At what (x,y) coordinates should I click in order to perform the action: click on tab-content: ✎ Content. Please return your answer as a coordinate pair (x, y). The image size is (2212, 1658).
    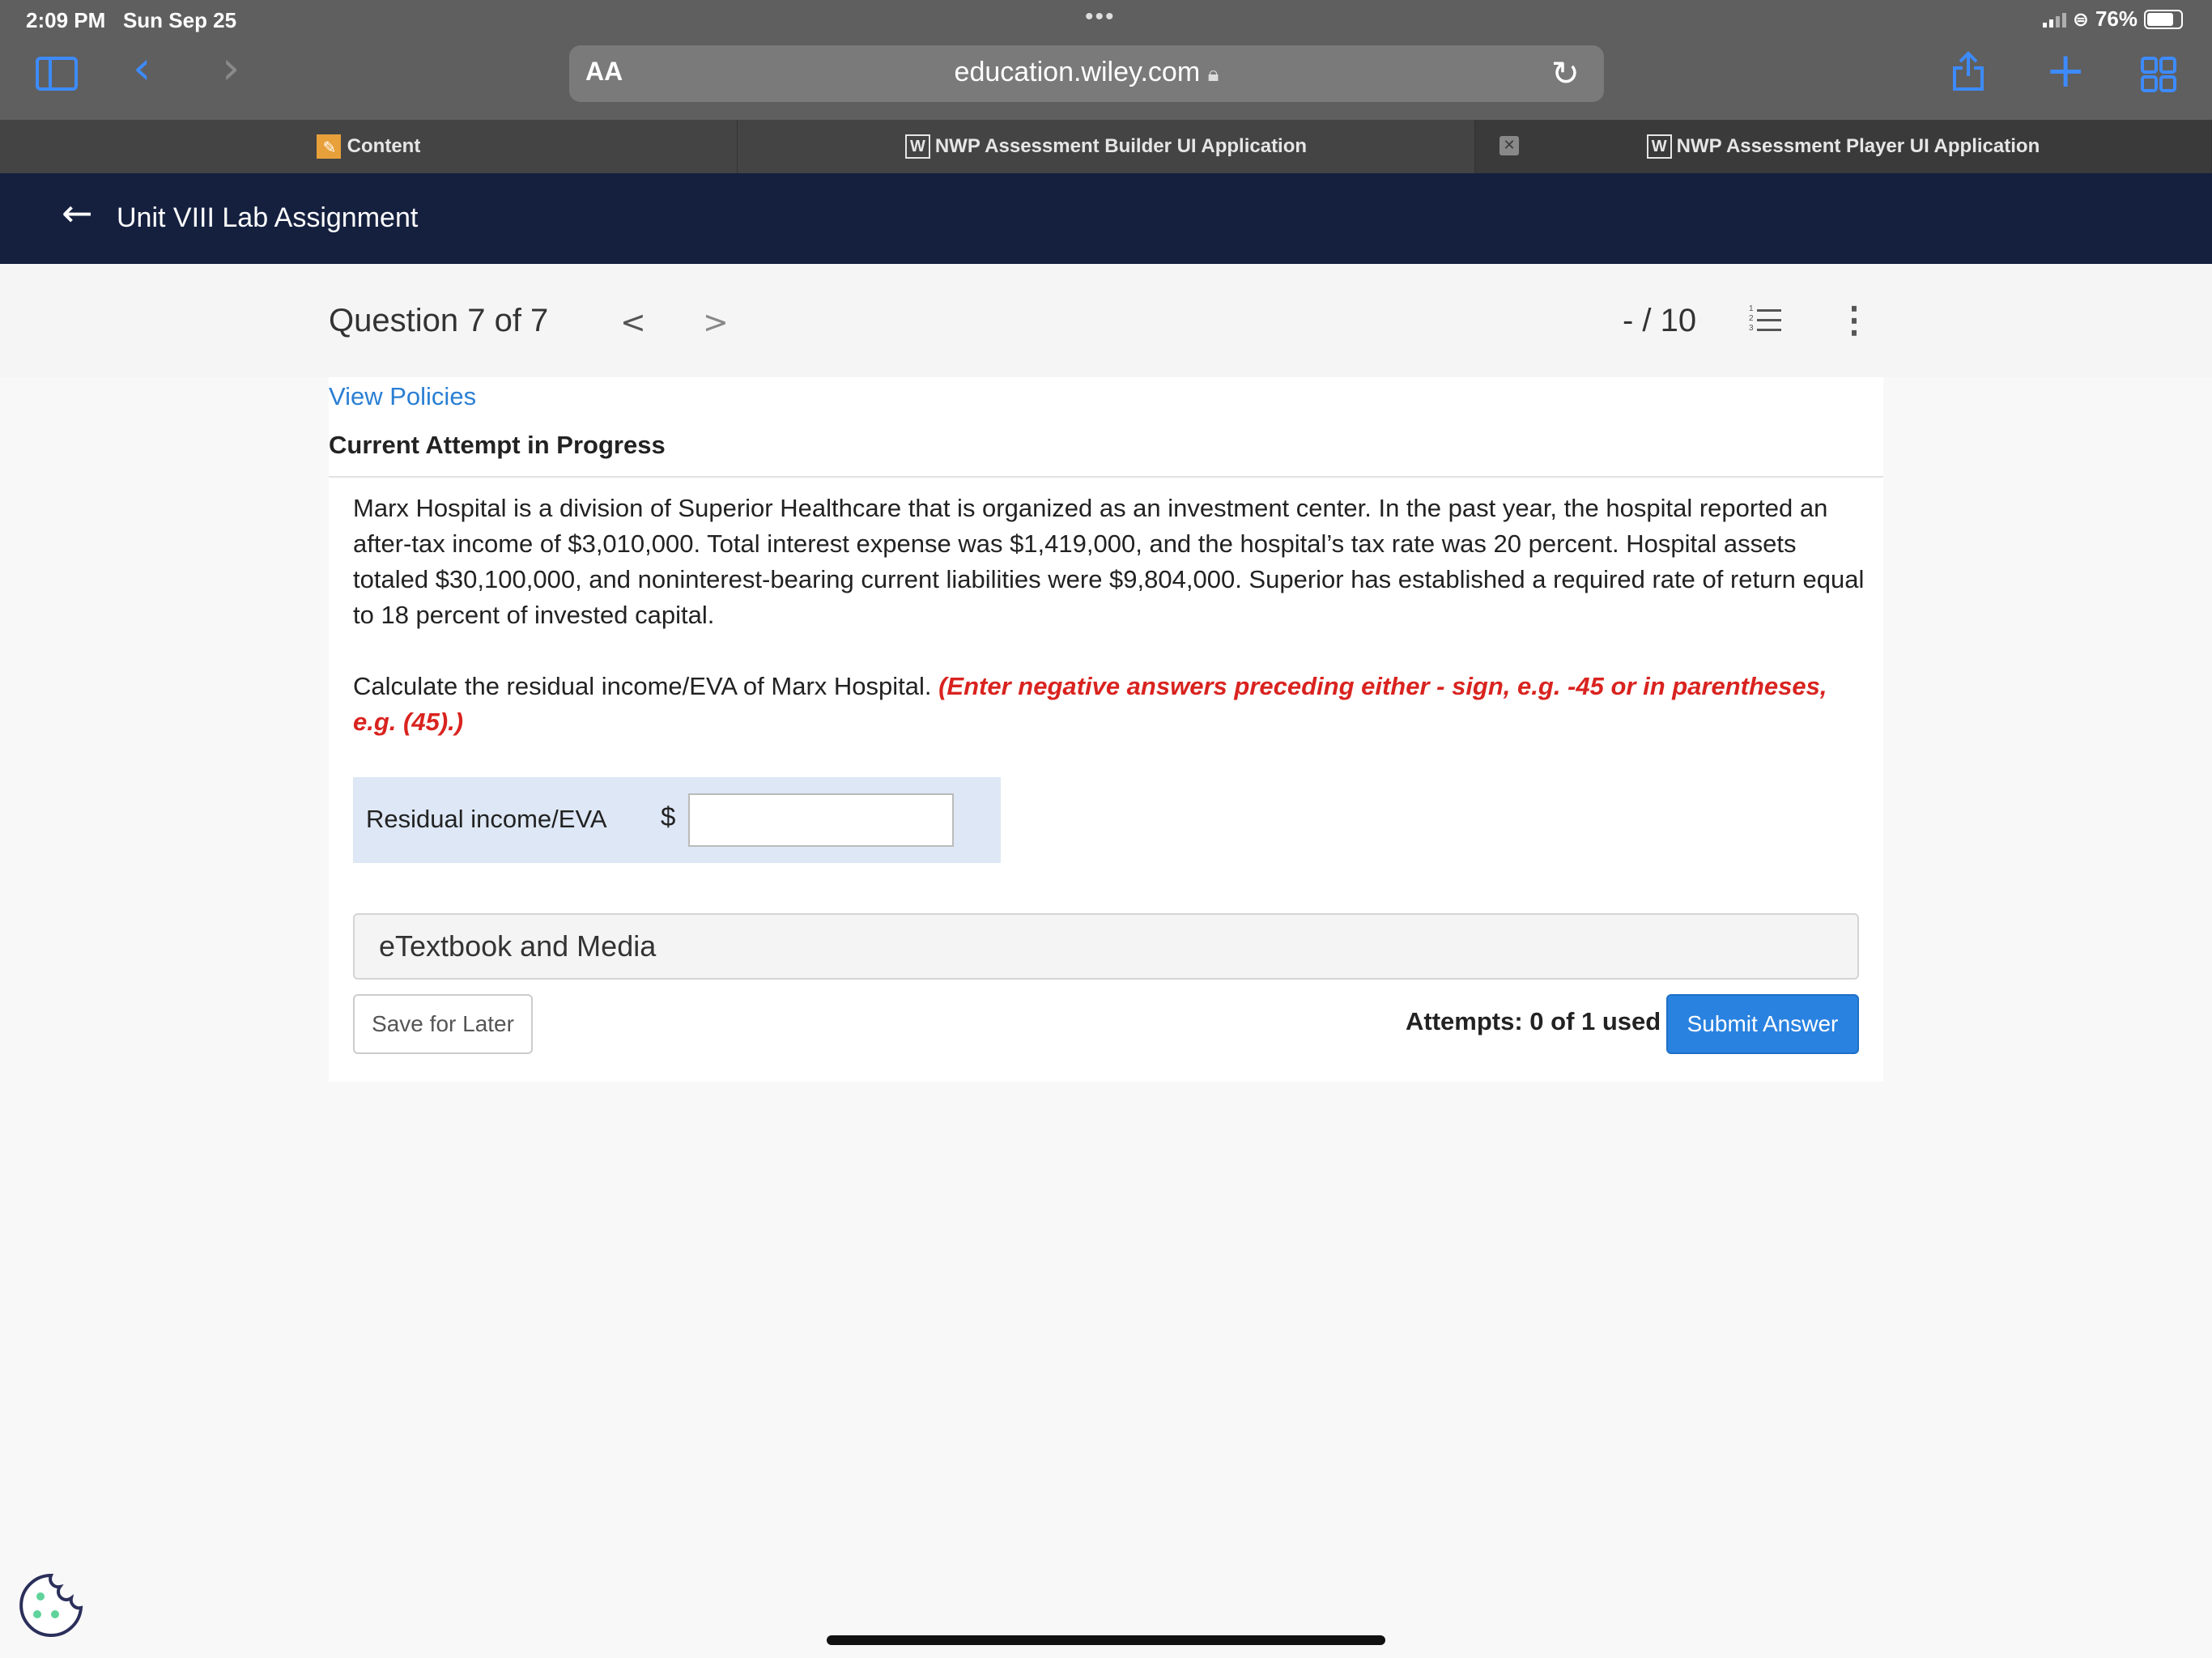
    Looking at the image, I should click on (369, 146).